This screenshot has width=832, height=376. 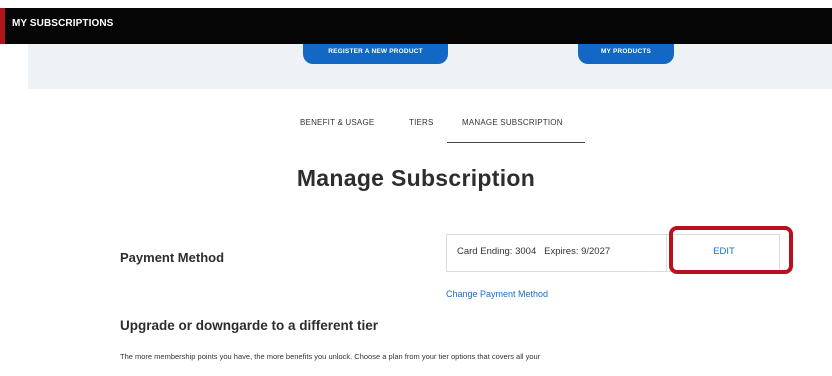 What do you see at coordinates (249, 325) in the screenshot?
I see `upgrade-section-title: Upgrade or downgarde to a different tier` at bounding box center [249, 325].